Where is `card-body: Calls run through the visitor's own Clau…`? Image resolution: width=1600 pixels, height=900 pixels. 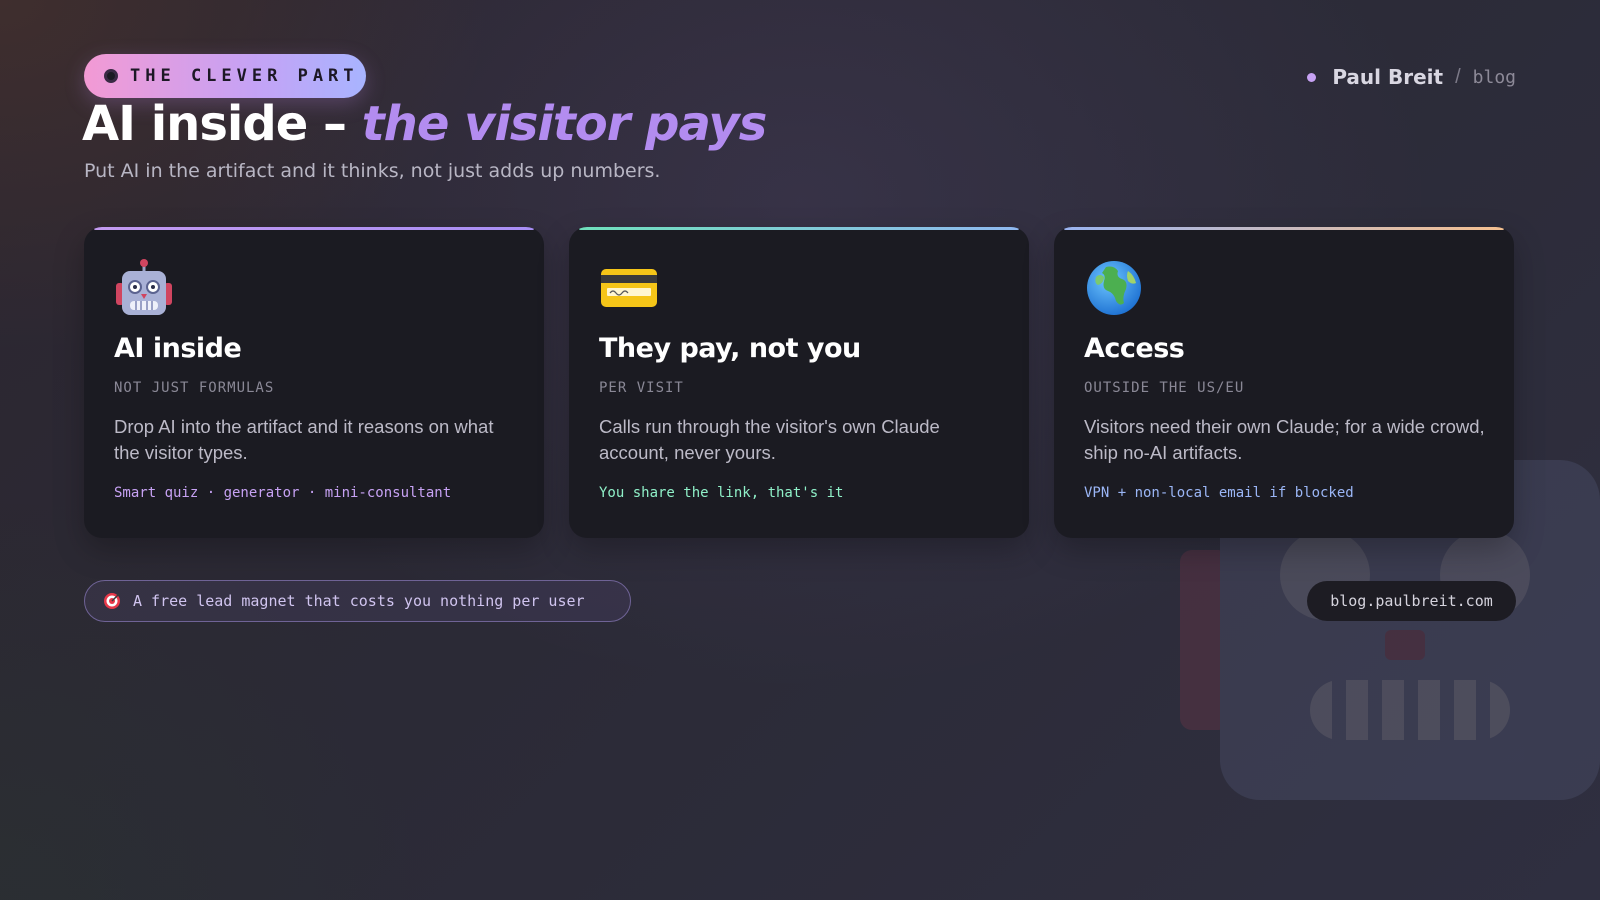
card-body: Calls run through the visitor's own Clau… is located at coordinates (769, 439).